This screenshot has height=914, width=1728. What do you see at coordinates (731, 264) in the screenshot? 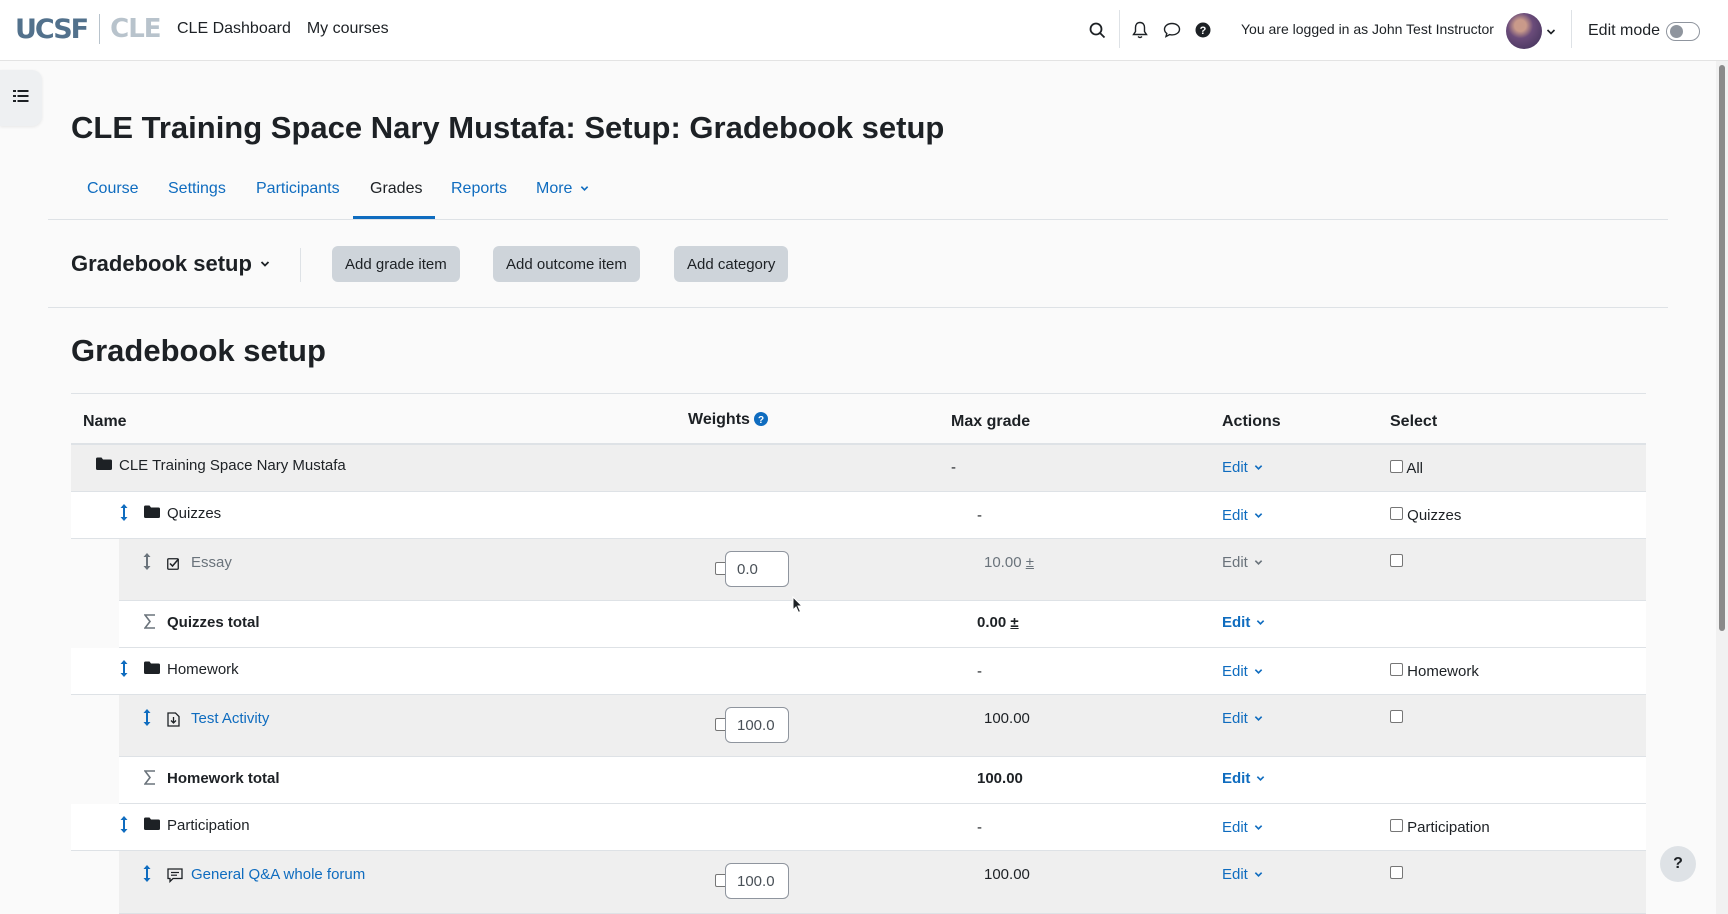
I see `add-category-button: Add category` at bounding box center [731, 264].